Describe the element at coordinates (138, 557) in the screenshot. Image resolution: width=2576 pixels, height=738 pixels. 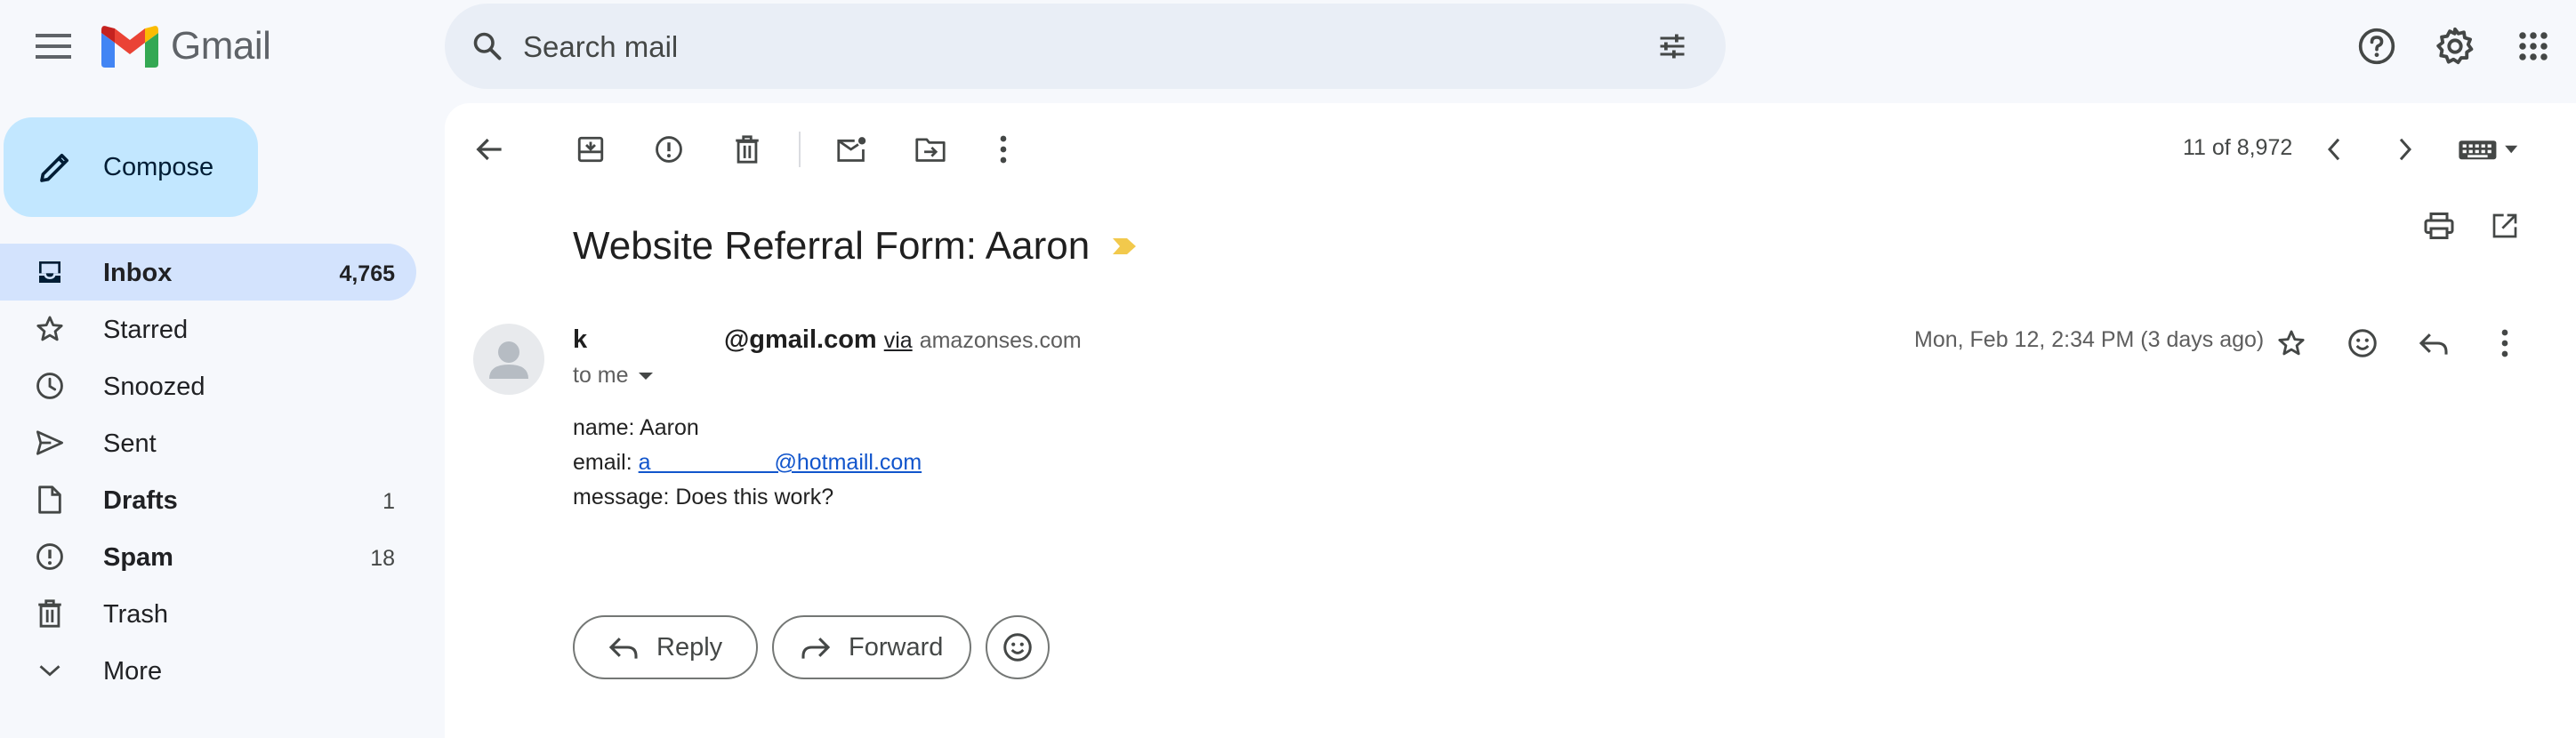
I see `sidebar-item-label: Spam` at that location.